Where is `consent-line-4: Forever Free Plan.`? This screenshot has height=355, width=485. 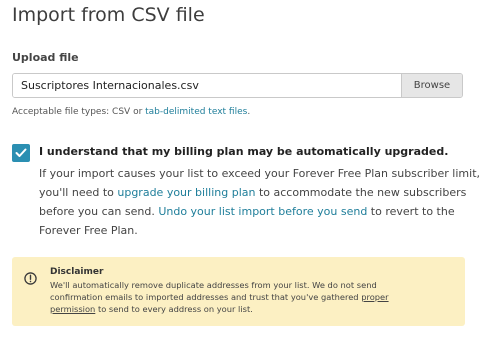 consent-line-4: Forever Free Plan. is located at coordinates (88, 230).